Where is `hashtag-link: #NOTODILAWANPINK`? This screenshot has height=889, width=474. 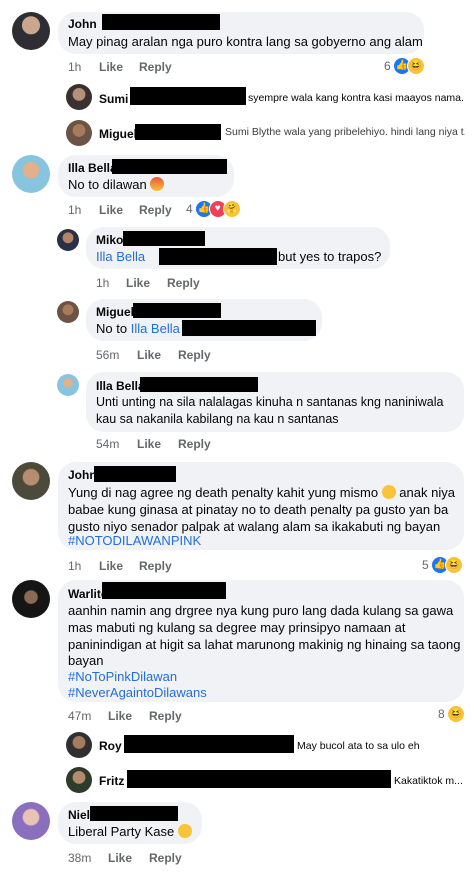
hashtag-link: #NOTODILAWANPINK is located at coordinates (134, 540).